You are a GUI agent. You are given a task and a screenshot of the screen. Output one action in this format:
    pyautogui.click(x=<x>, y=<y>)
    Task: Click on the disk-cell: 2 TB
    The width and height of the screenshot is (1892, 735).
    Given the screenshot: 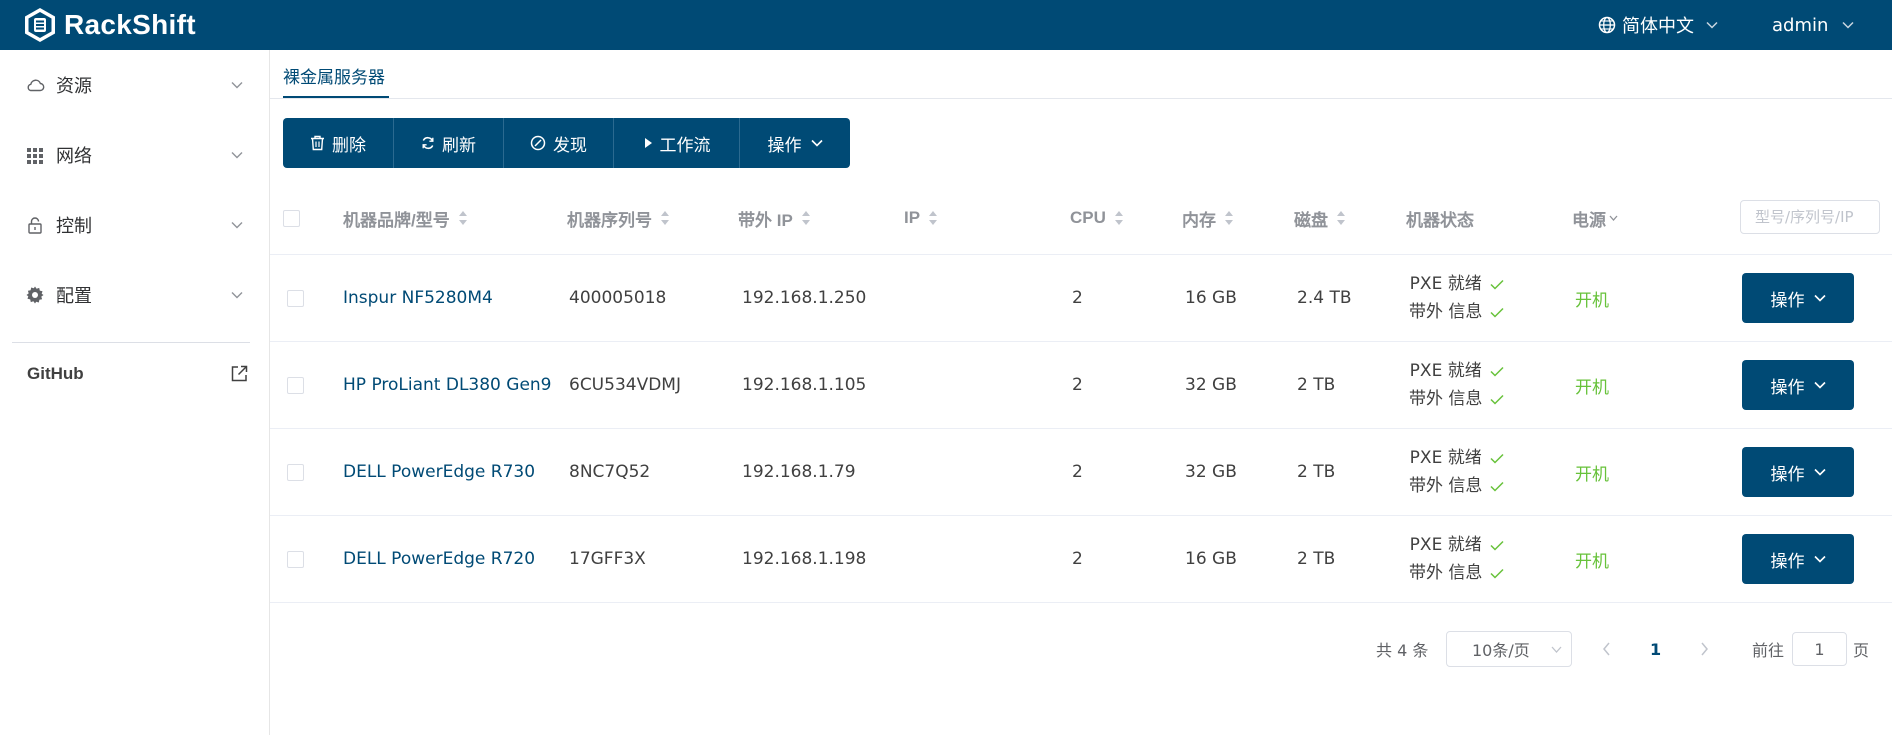 What is the action you would take?
    pyautogui.click(x=1316, y=385)
    